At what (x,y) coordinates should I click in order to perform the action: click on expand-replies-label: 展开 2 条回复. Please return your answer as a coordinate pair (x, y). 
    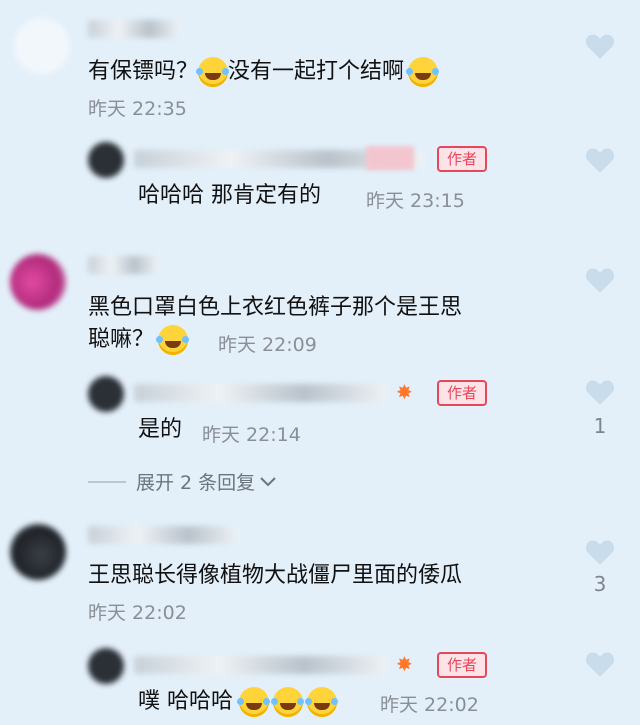
    Looking at the image, I should click on (196, 483).